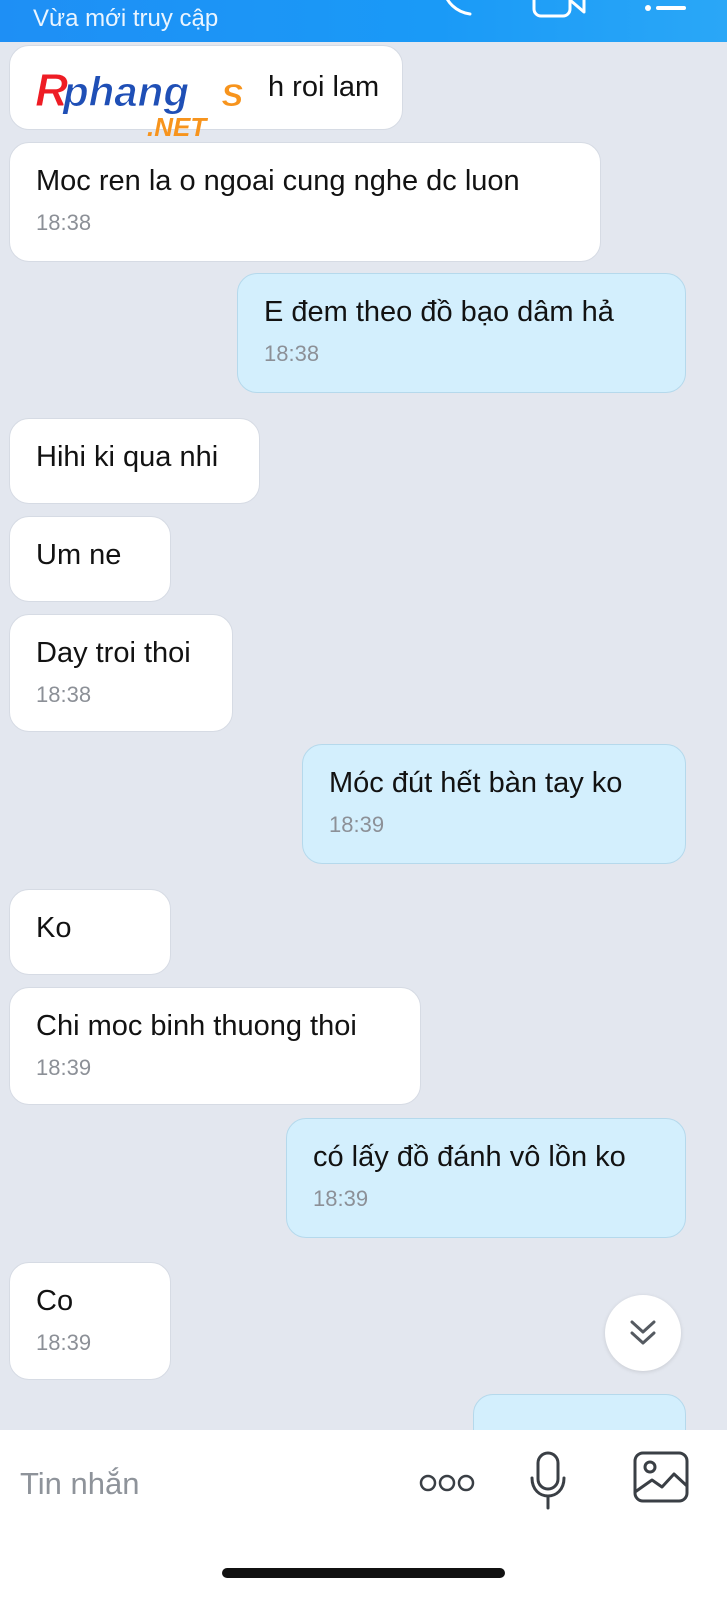 The image size is (727, 1600). Describe the element at coordinates (278, 181) in the screenshot. I see `message-text: Moc ren la o ngoai cung nghe dc luon` at that location.